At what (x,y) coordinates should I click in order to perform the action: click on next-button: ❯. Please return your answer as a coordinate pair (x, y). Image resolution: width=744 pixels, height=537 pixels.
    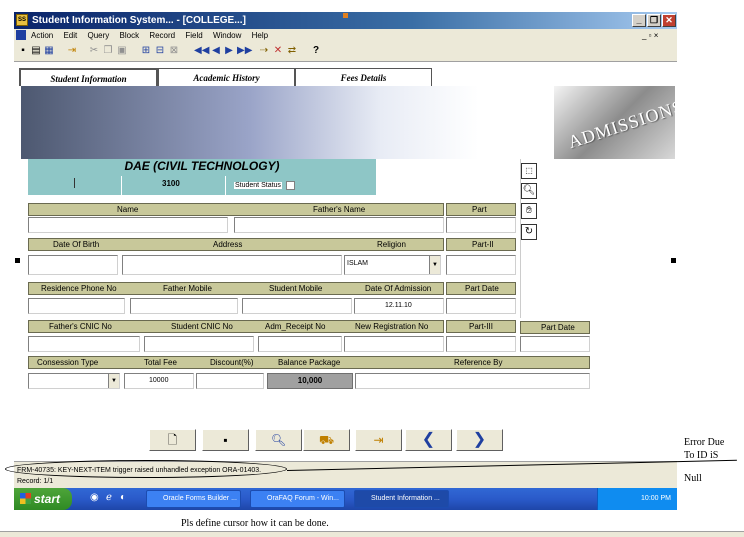
    Looking at the image, I should click on (479, 440).